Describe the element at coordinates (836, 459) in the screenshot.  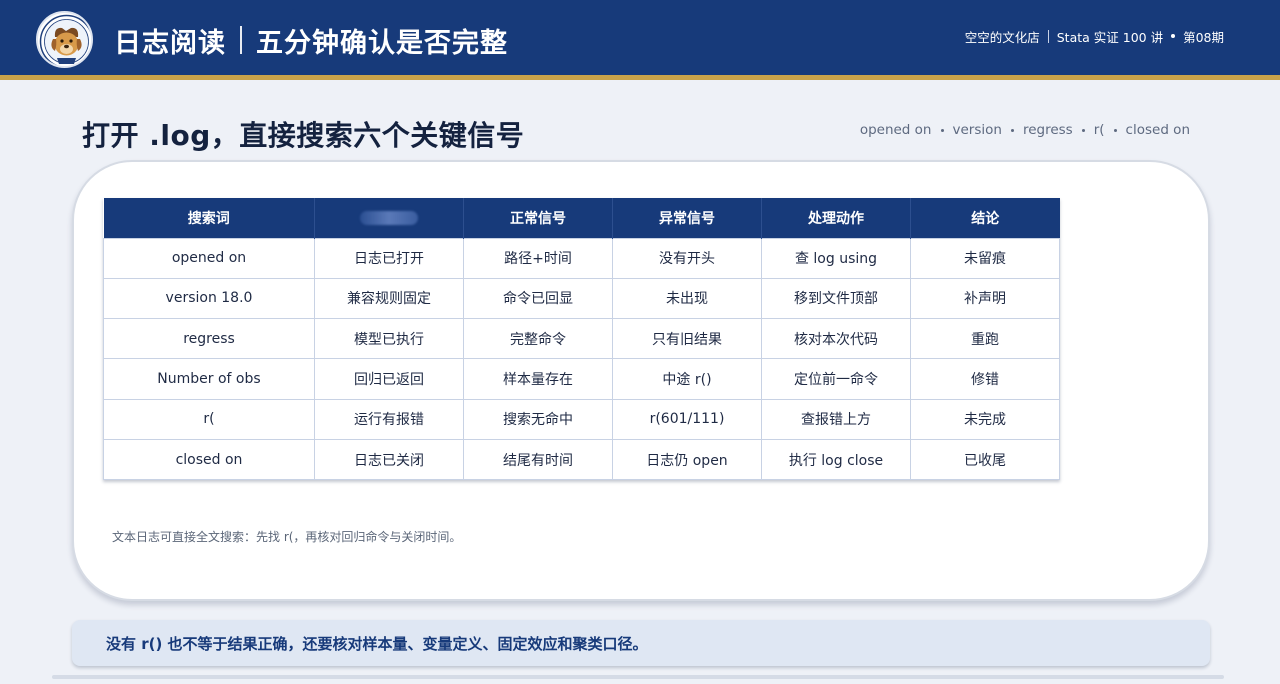
I see `table-cell: 执行 log close` at that location.